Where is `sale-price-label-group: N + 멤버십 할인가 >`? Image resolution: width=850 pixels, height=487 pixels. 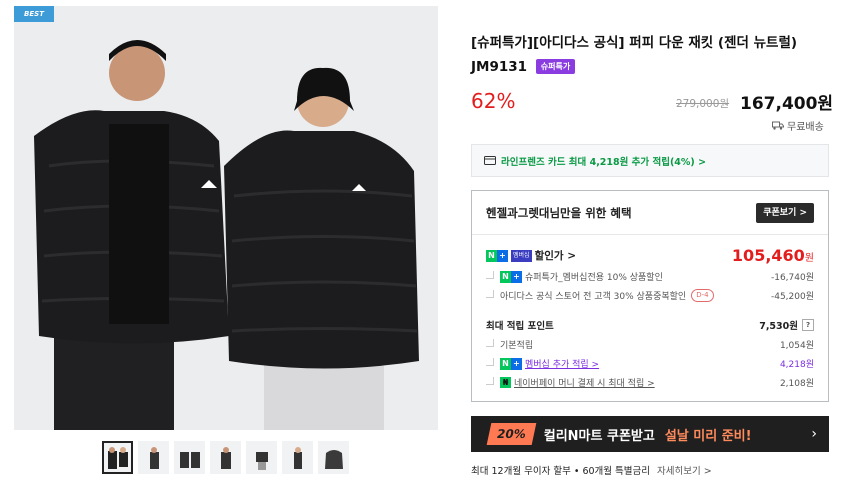
sale-price-label-group: N + 멤버십 할인가 > is located at coordinates (531, 255).